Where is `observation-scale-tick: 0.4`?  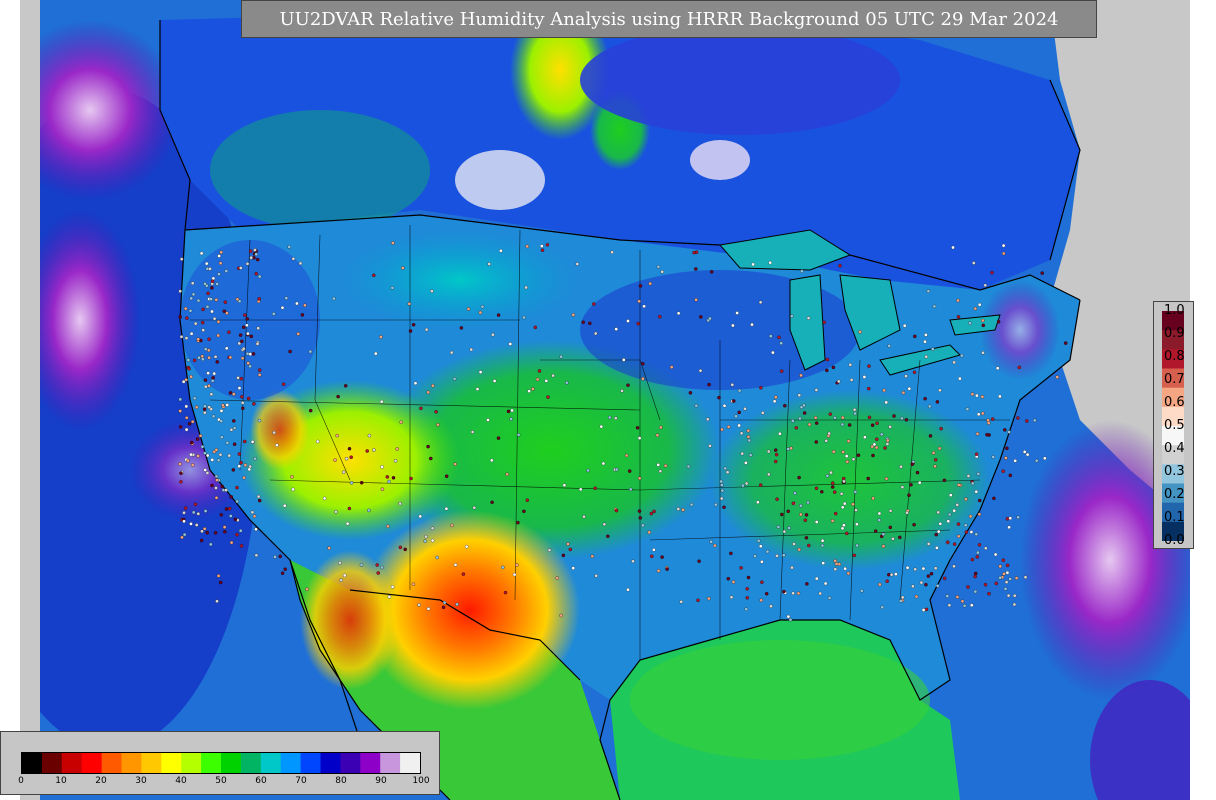 observation-scale-tick: 0.4 is located at coordinates (1174, 448).